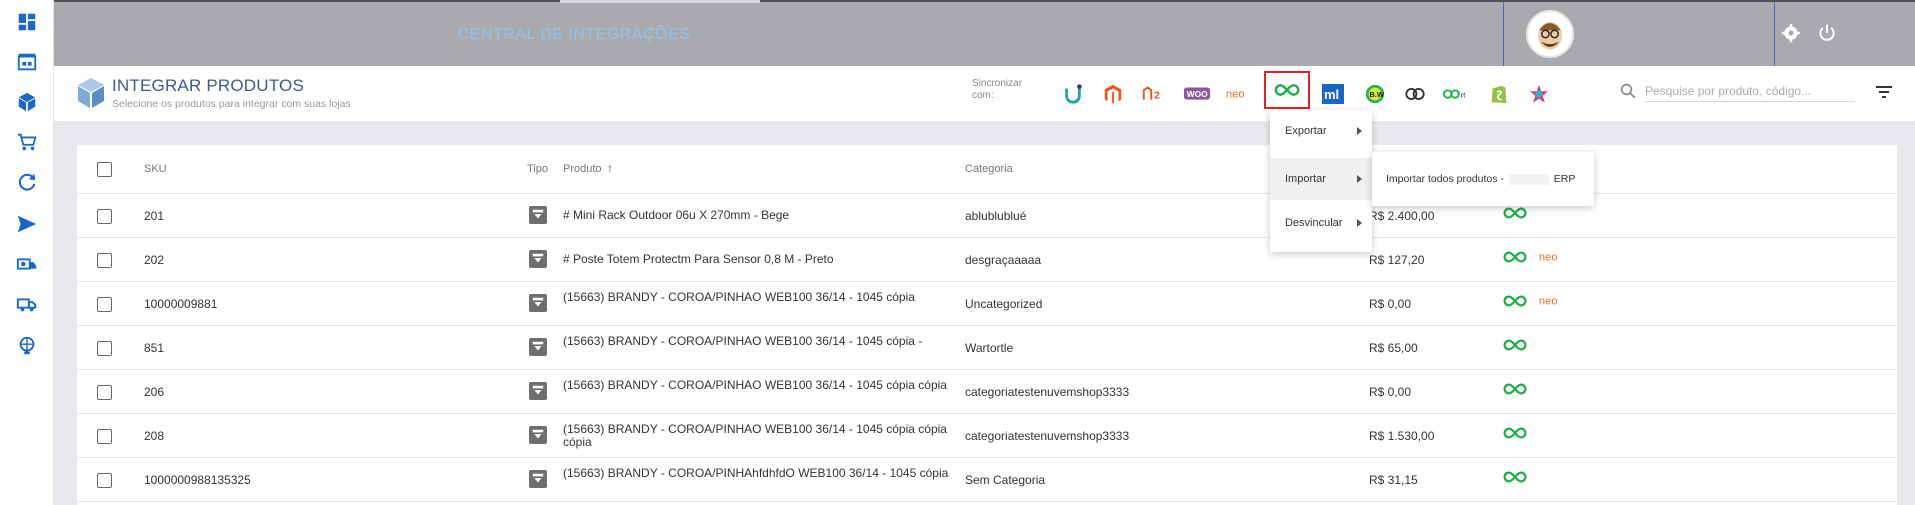 This screenshot has height=505, width=1915. I want to click on page-title: INTEGRAR PRODUTOS, so click(208, 85).